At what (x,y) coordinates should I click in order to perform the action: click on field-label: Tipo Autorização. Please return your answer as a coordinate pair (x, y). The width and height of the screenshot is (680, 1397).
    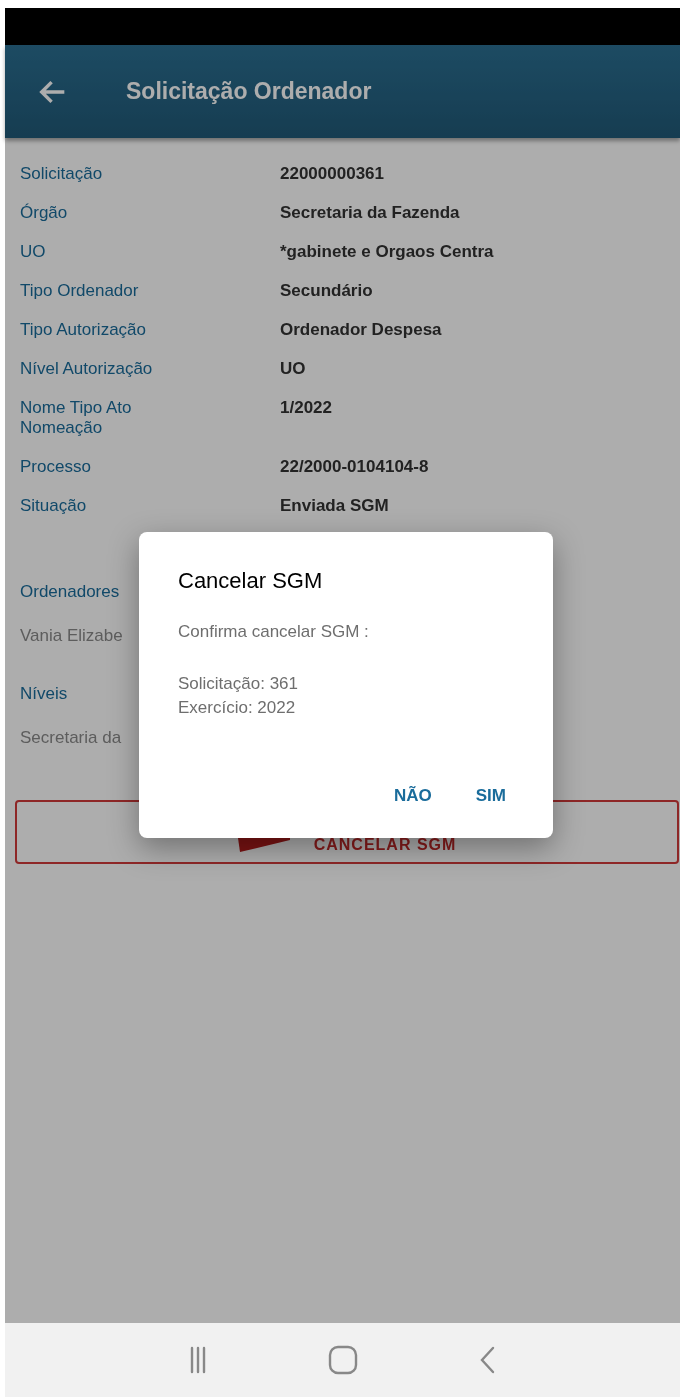
    Looking at the image, I should click on (83, 330).